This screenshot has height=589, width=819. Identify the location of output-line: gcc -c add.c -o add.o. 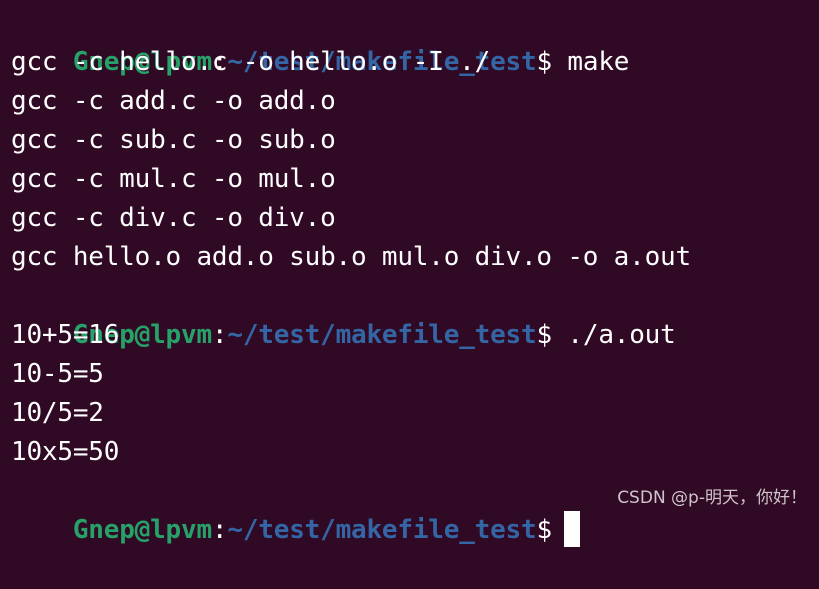
(173, 101).